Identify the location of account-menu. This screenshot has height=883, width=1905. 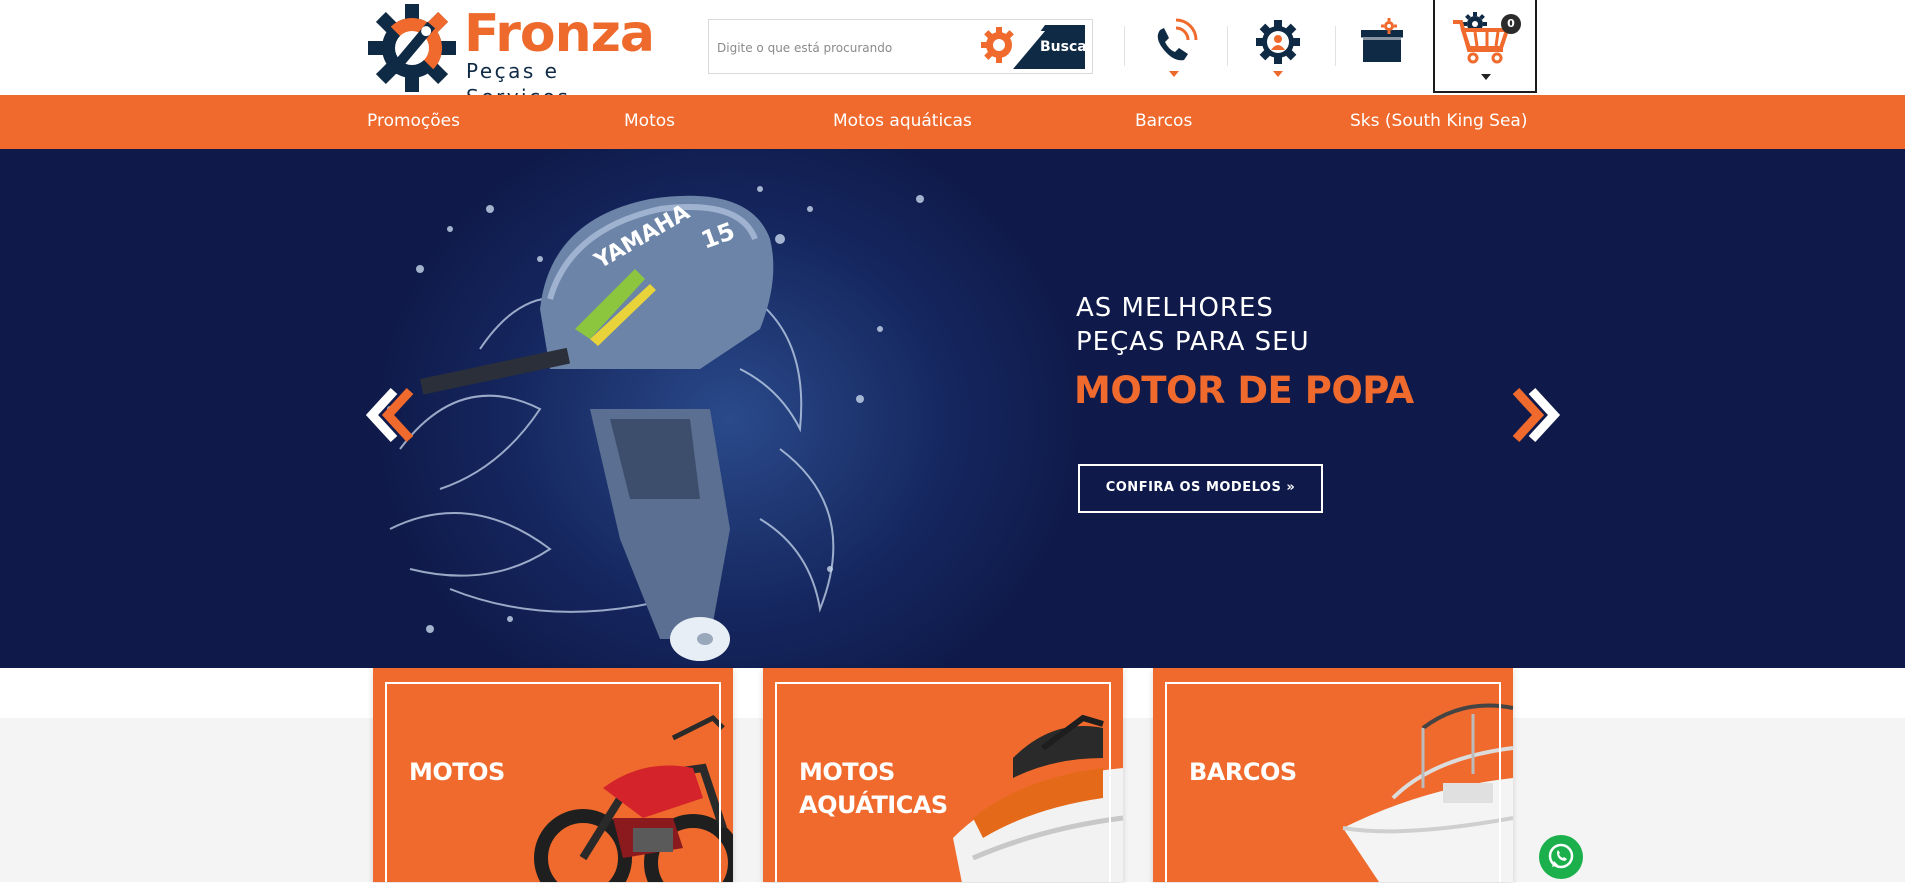
(1278, 49).